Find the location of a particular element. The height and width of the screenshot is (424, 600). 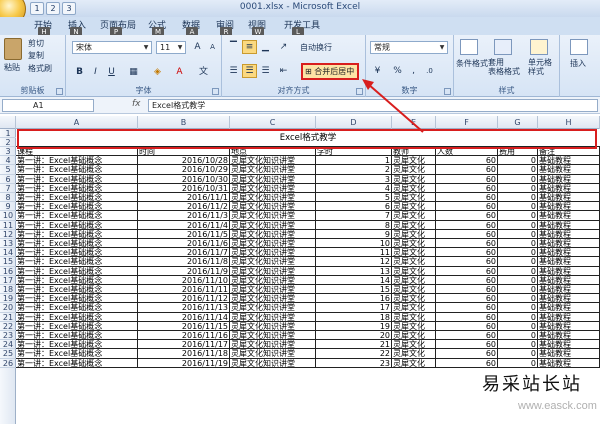

row-header: 24 is located at coordinates (8, 345).